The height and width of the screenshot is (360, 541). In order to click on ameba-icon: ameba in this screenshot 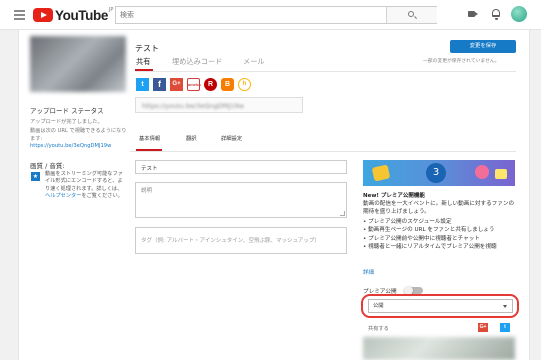, I will do `click(194, 84)`.